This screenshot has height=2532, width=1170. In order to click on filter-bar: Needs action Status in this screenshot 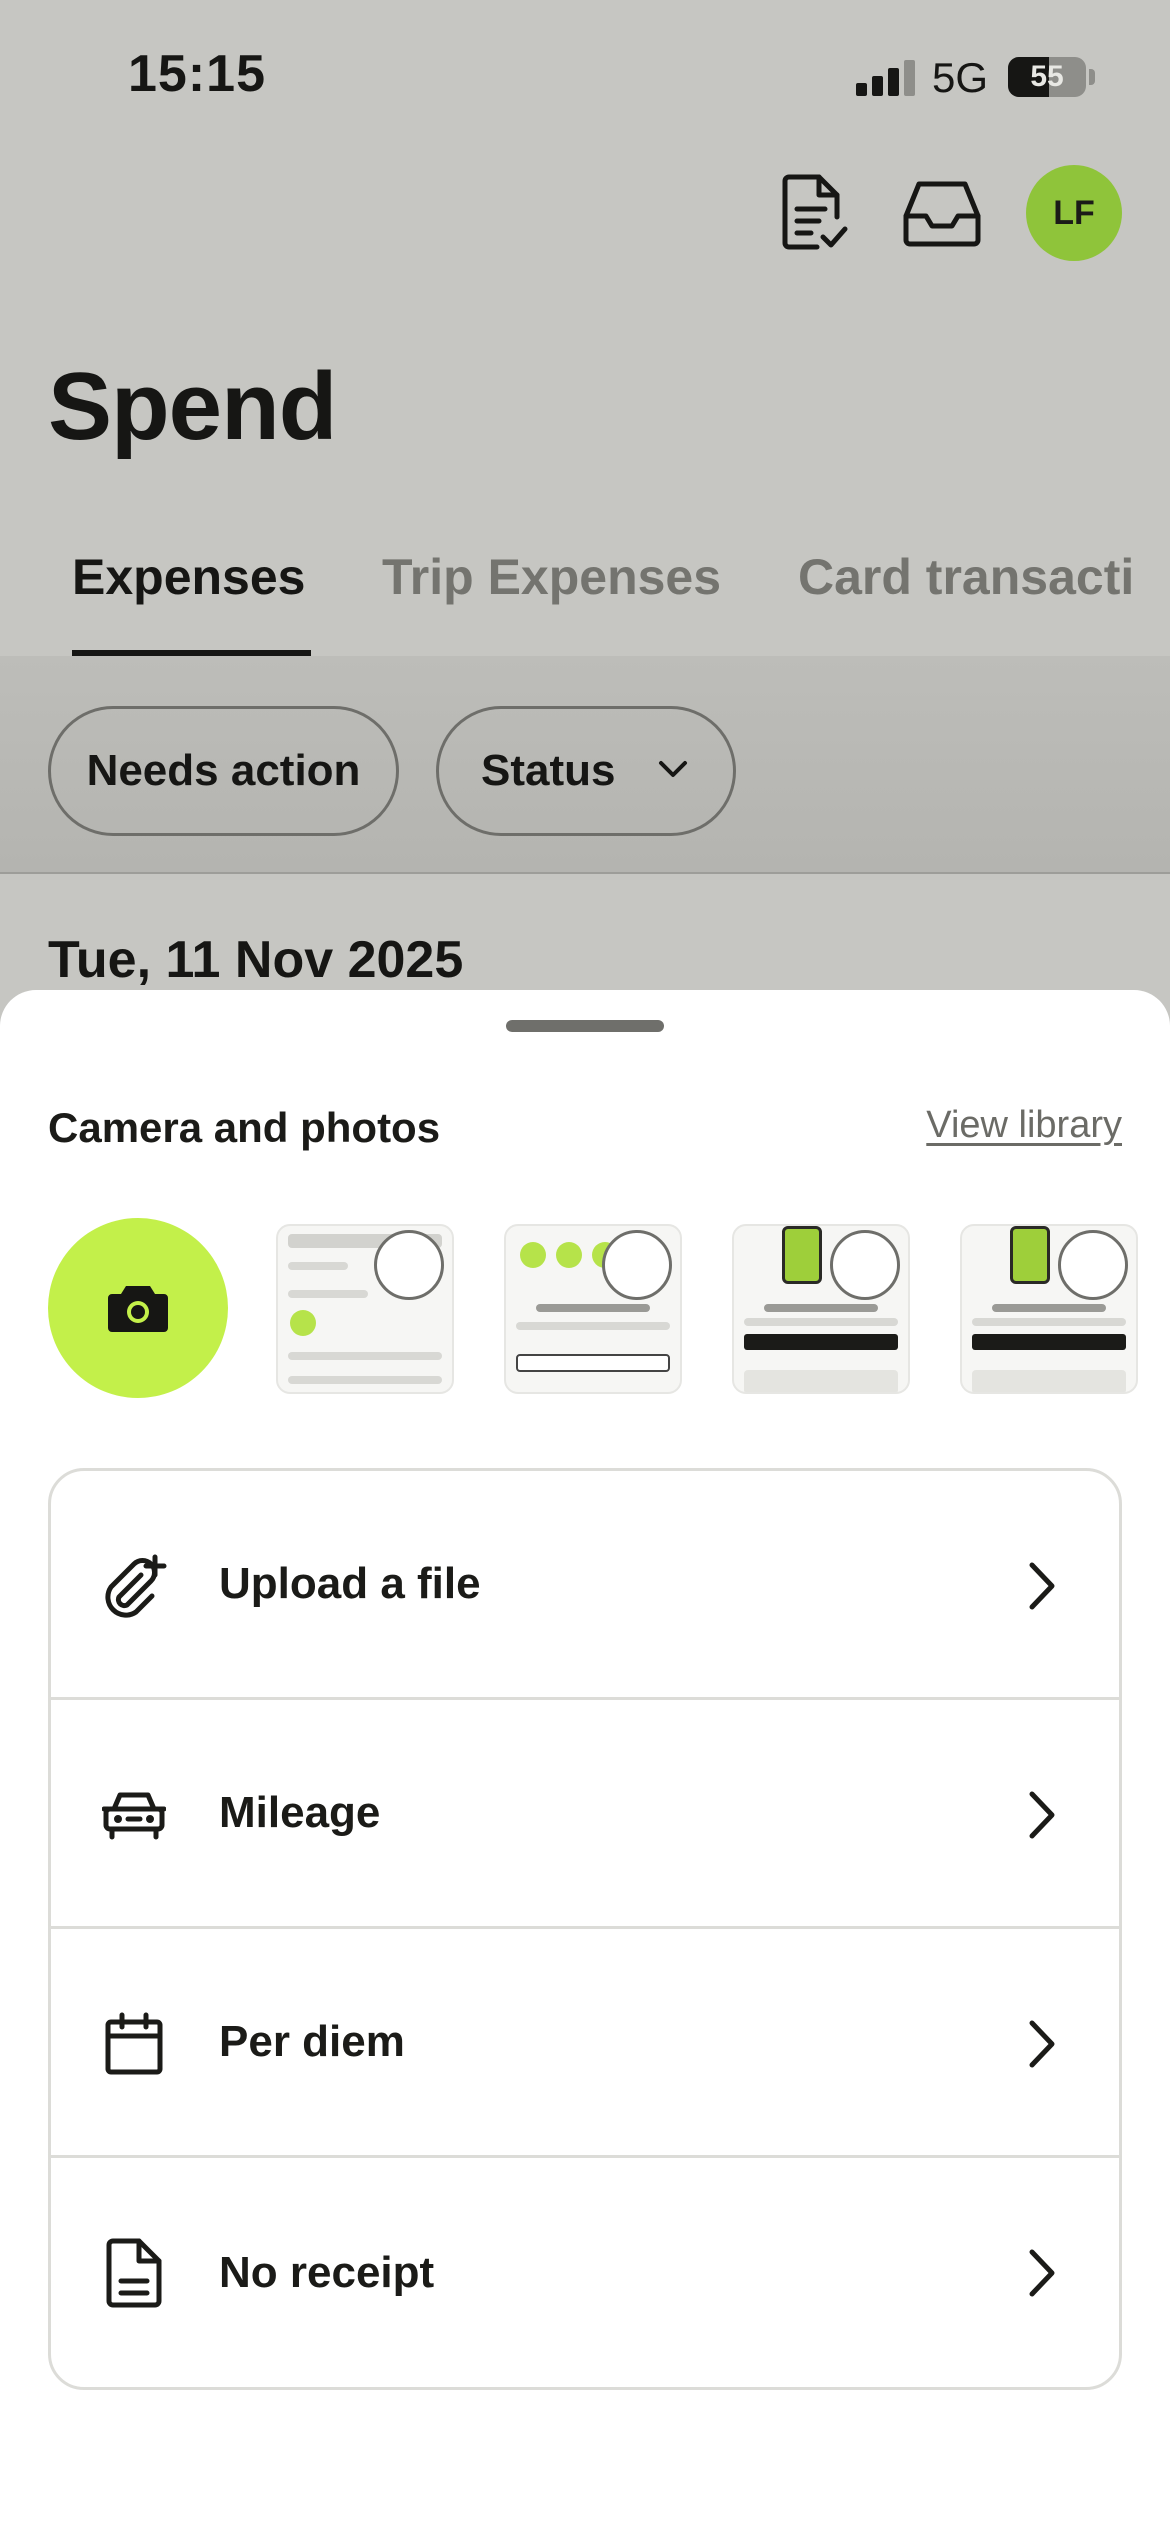, I will do `click(585, 765)`.